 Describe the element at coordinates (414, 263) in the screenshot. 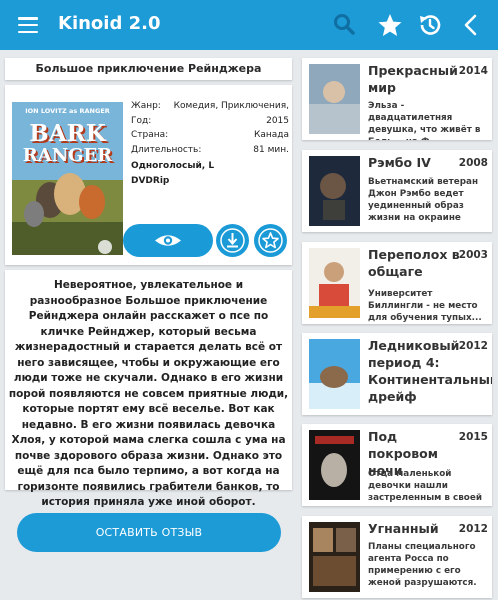

I see `related-title: Переполох в общаге` at that location.